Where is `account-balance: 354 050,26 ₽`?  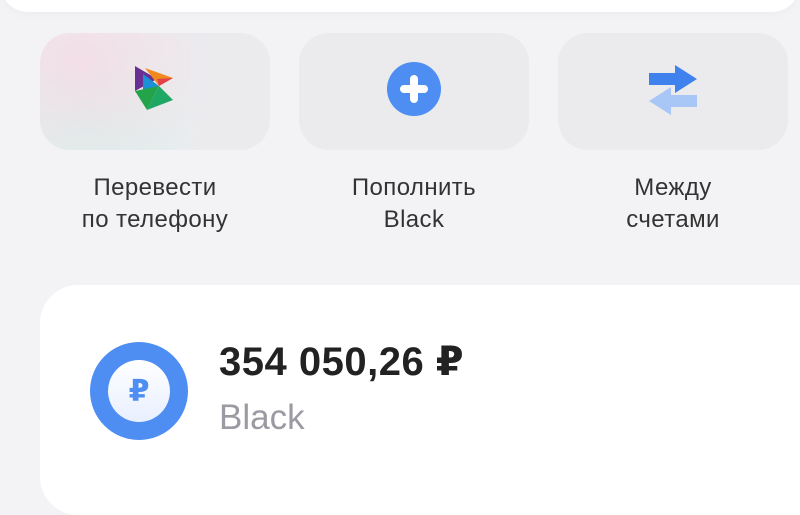
account-balance: 354 050,26 ₽ is located at coordinates (342, 362).